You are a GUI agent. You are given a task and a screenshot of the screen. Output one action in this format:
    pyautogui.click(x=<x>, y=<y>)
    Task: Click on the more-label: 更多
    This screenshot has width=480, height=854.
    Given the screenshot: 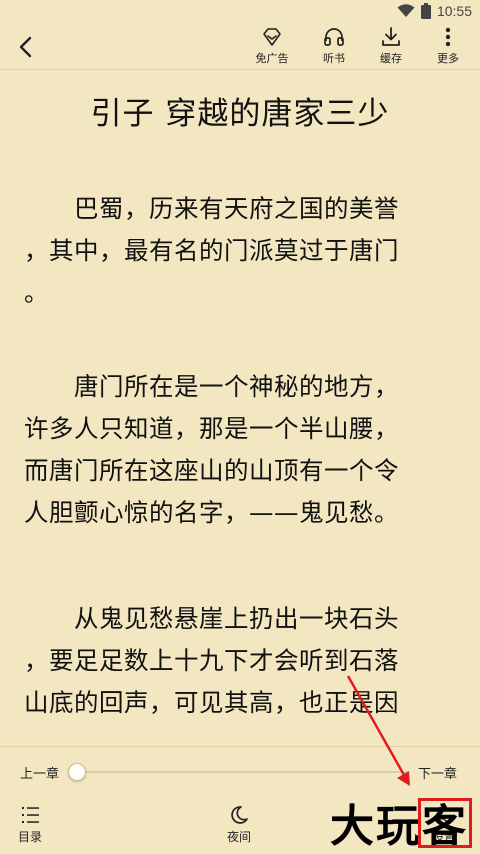 What is the action you would take?
    pyautogui.click(x=448, y=58)
    